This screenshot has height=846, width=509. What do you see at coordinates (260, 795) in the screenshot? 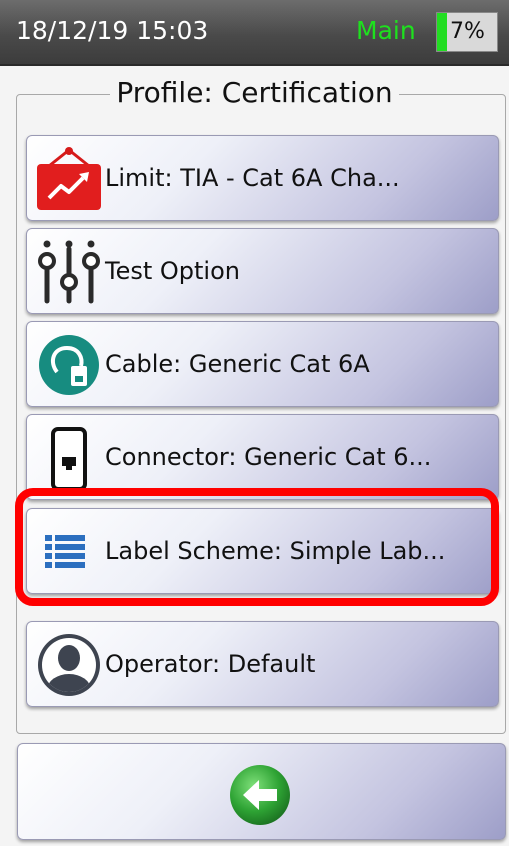
I see `back-arrow-icon` at bounding box center [260, 795].